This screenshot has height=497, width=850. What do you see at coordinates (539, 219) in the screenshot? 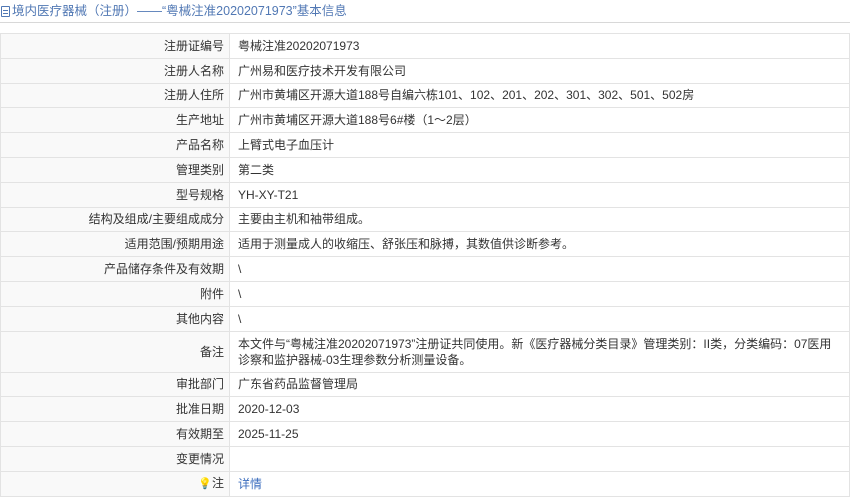
I see `row-value: 主要由主机和袖带组成。` at bounding box center [539, 219].